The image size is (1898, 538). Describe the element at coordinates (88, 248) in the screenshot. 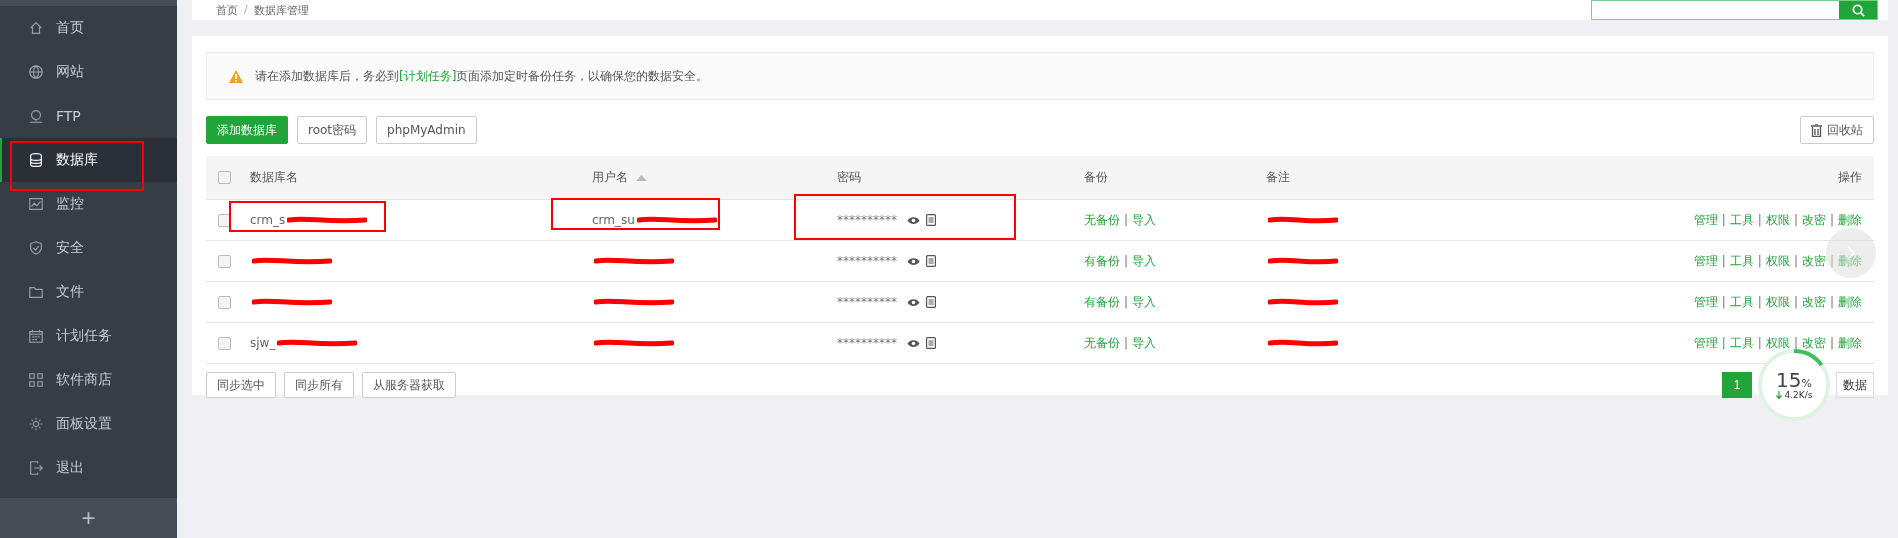

I see `sidebar-item: 安全` at that location.